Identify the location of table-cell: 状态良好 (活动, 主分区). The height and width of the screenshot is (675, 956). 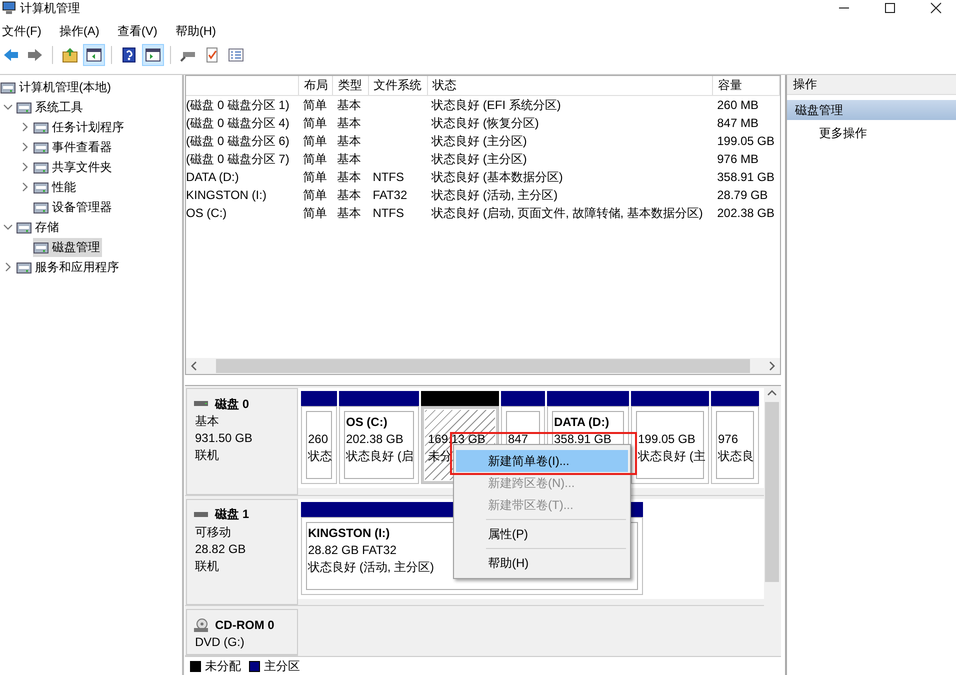
(495, 195).